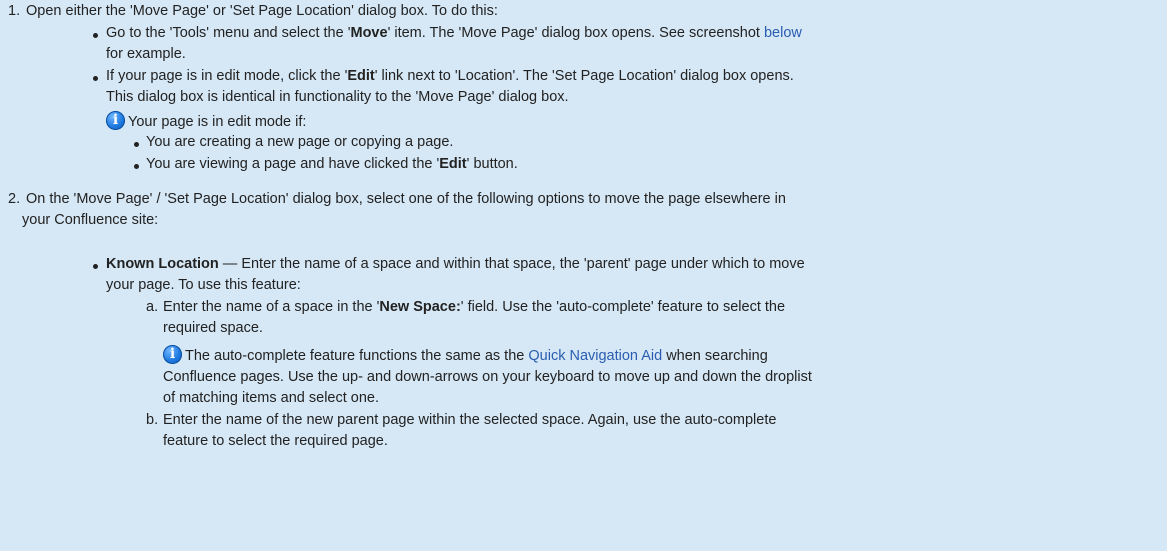  Describe the element at coordinates (217, 122) in the screenshot. I see `edit-mode-note: Your page is in edit mode if:` at that location.